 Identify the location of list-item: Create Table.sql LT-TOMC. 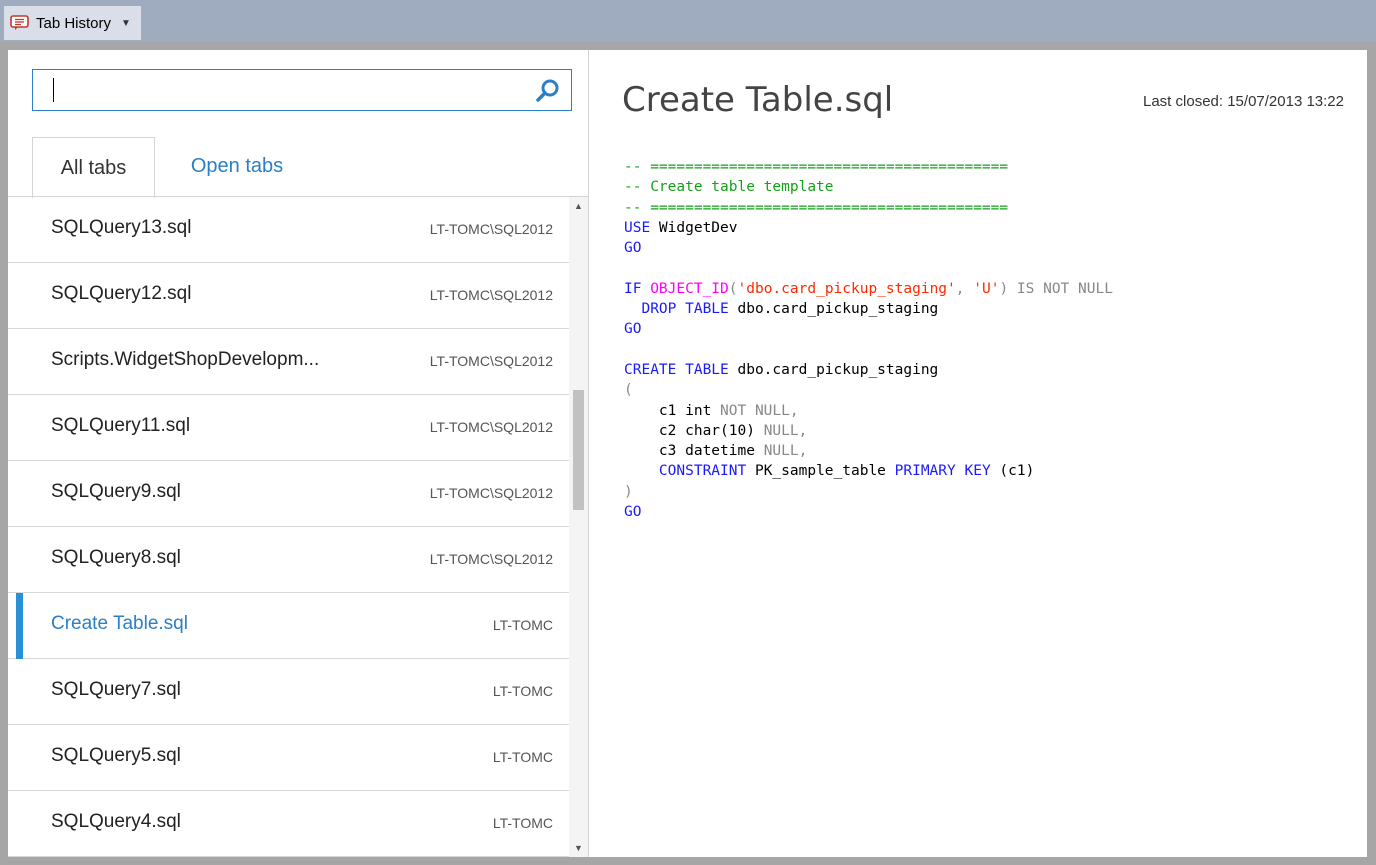
(288, 626).